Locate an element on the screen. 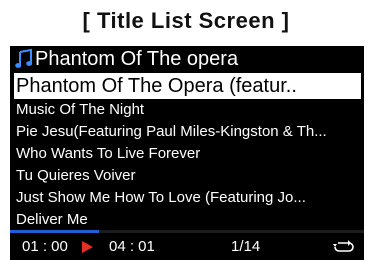  status-bar: 01 : 00 04 : 01 1/14 is located at coordinates (187, 246).